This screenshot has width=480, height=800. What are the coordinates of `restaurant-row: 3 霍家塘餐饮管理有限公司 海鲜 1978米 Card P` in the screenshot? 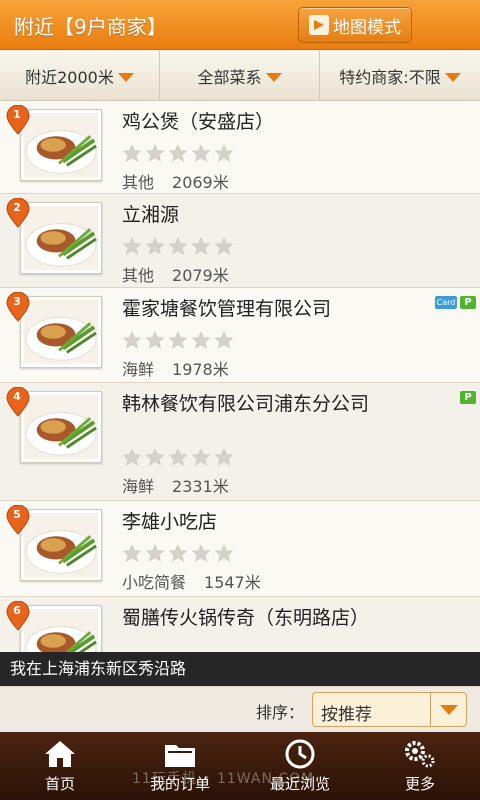 It's located at (240, 335).